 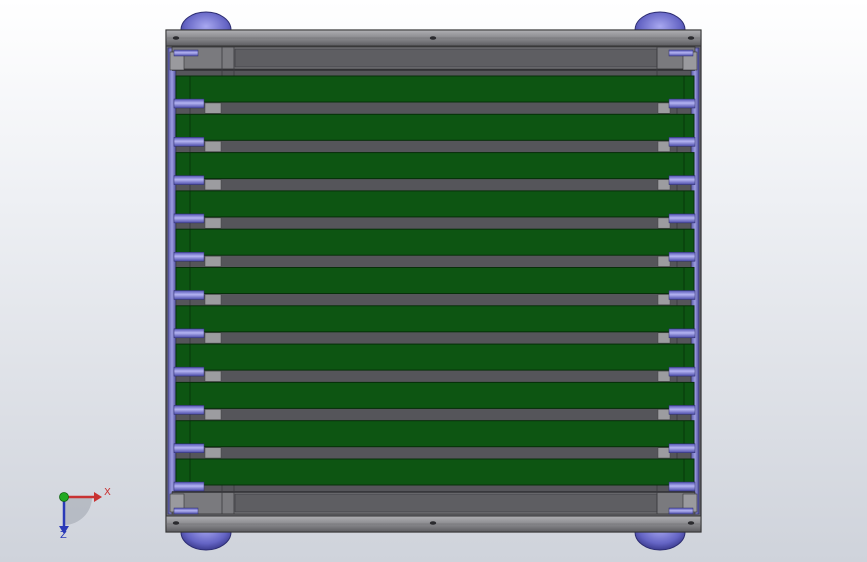 I want to click on triad-y-axis-dot, so click(x=64, y=497).